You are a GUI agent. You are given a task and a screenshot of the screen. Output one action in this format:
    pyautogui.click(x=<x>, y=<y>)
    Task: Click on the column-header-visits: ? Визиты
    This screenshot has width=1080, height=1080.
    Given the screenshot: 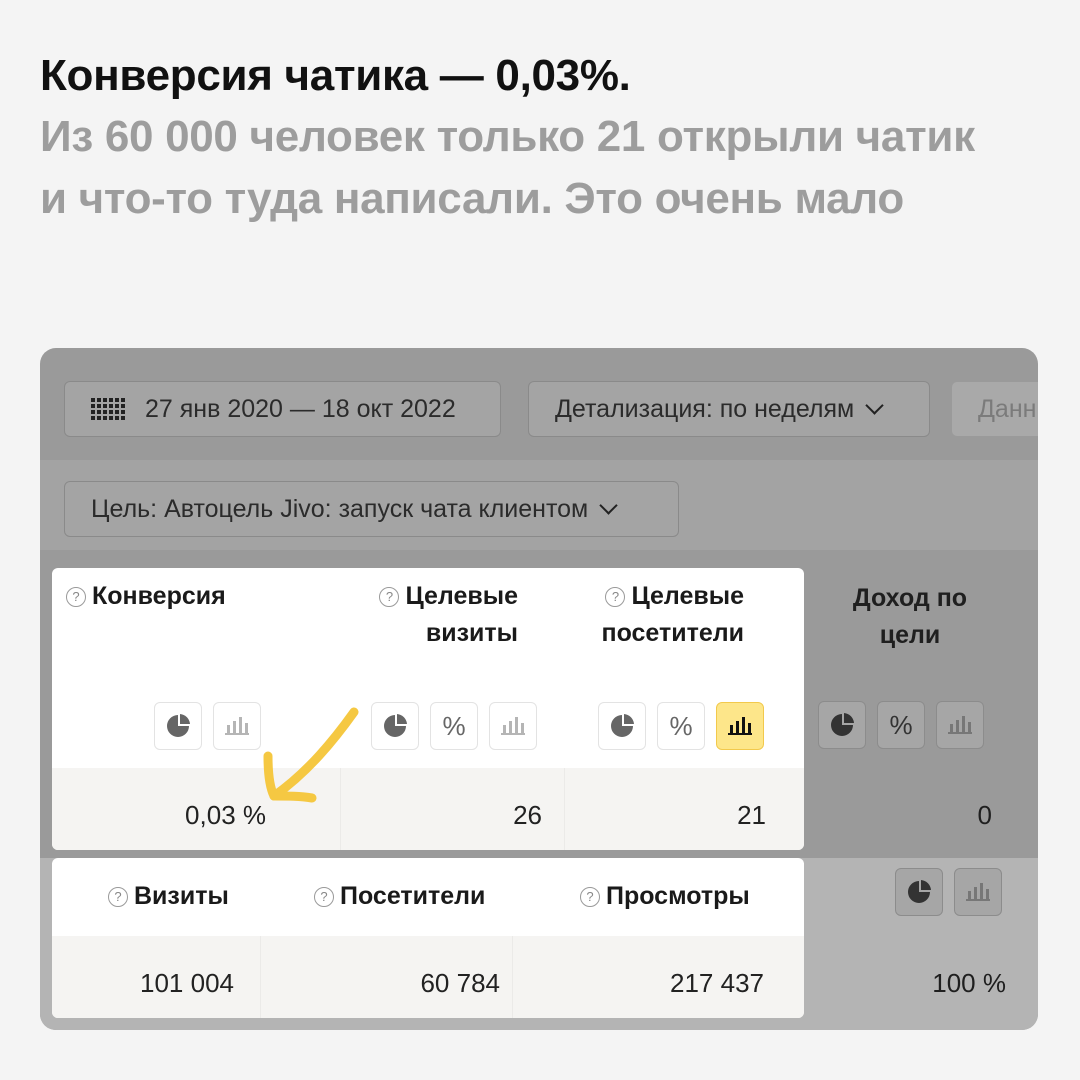 What is the action you would take?
    pyautogui.click(x=168, y=896)
    